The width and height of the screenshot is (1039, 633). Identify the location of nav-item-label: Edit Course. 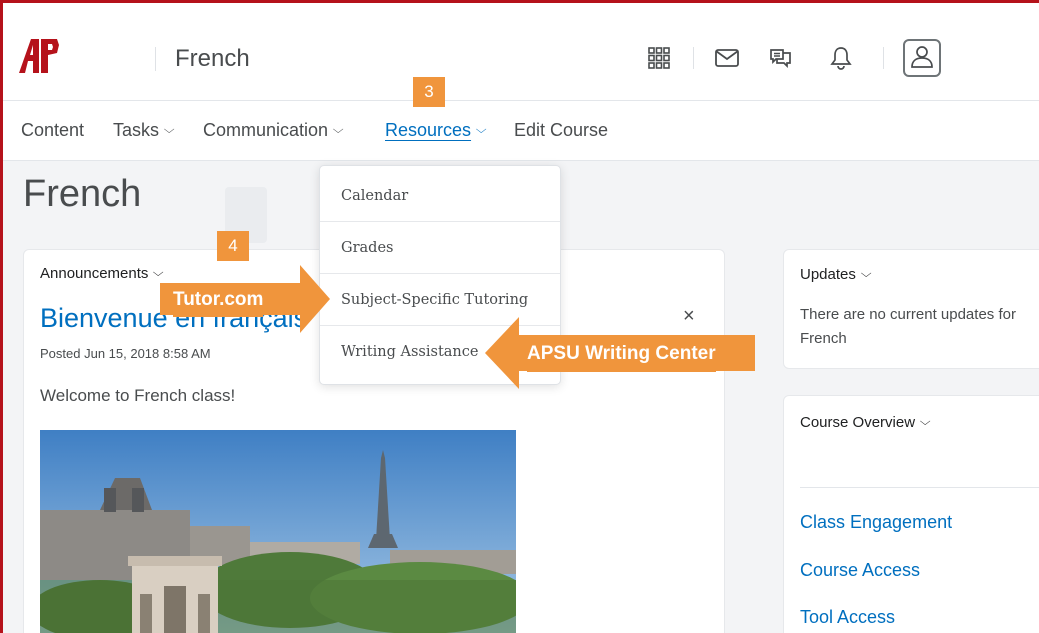
(561, 130).